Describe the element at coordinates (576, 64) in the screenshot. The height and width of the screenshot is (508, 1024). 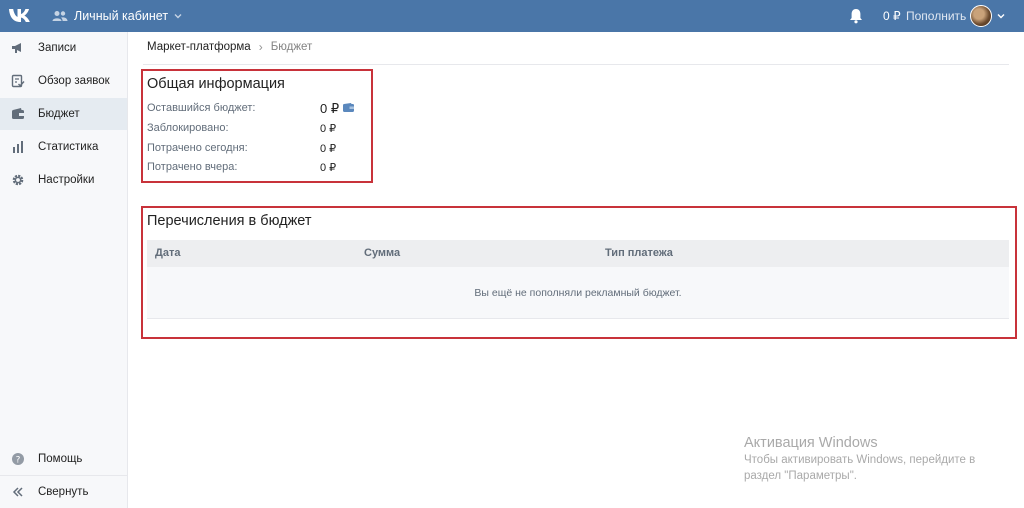
I see `breadcrumb-divider` at that location.